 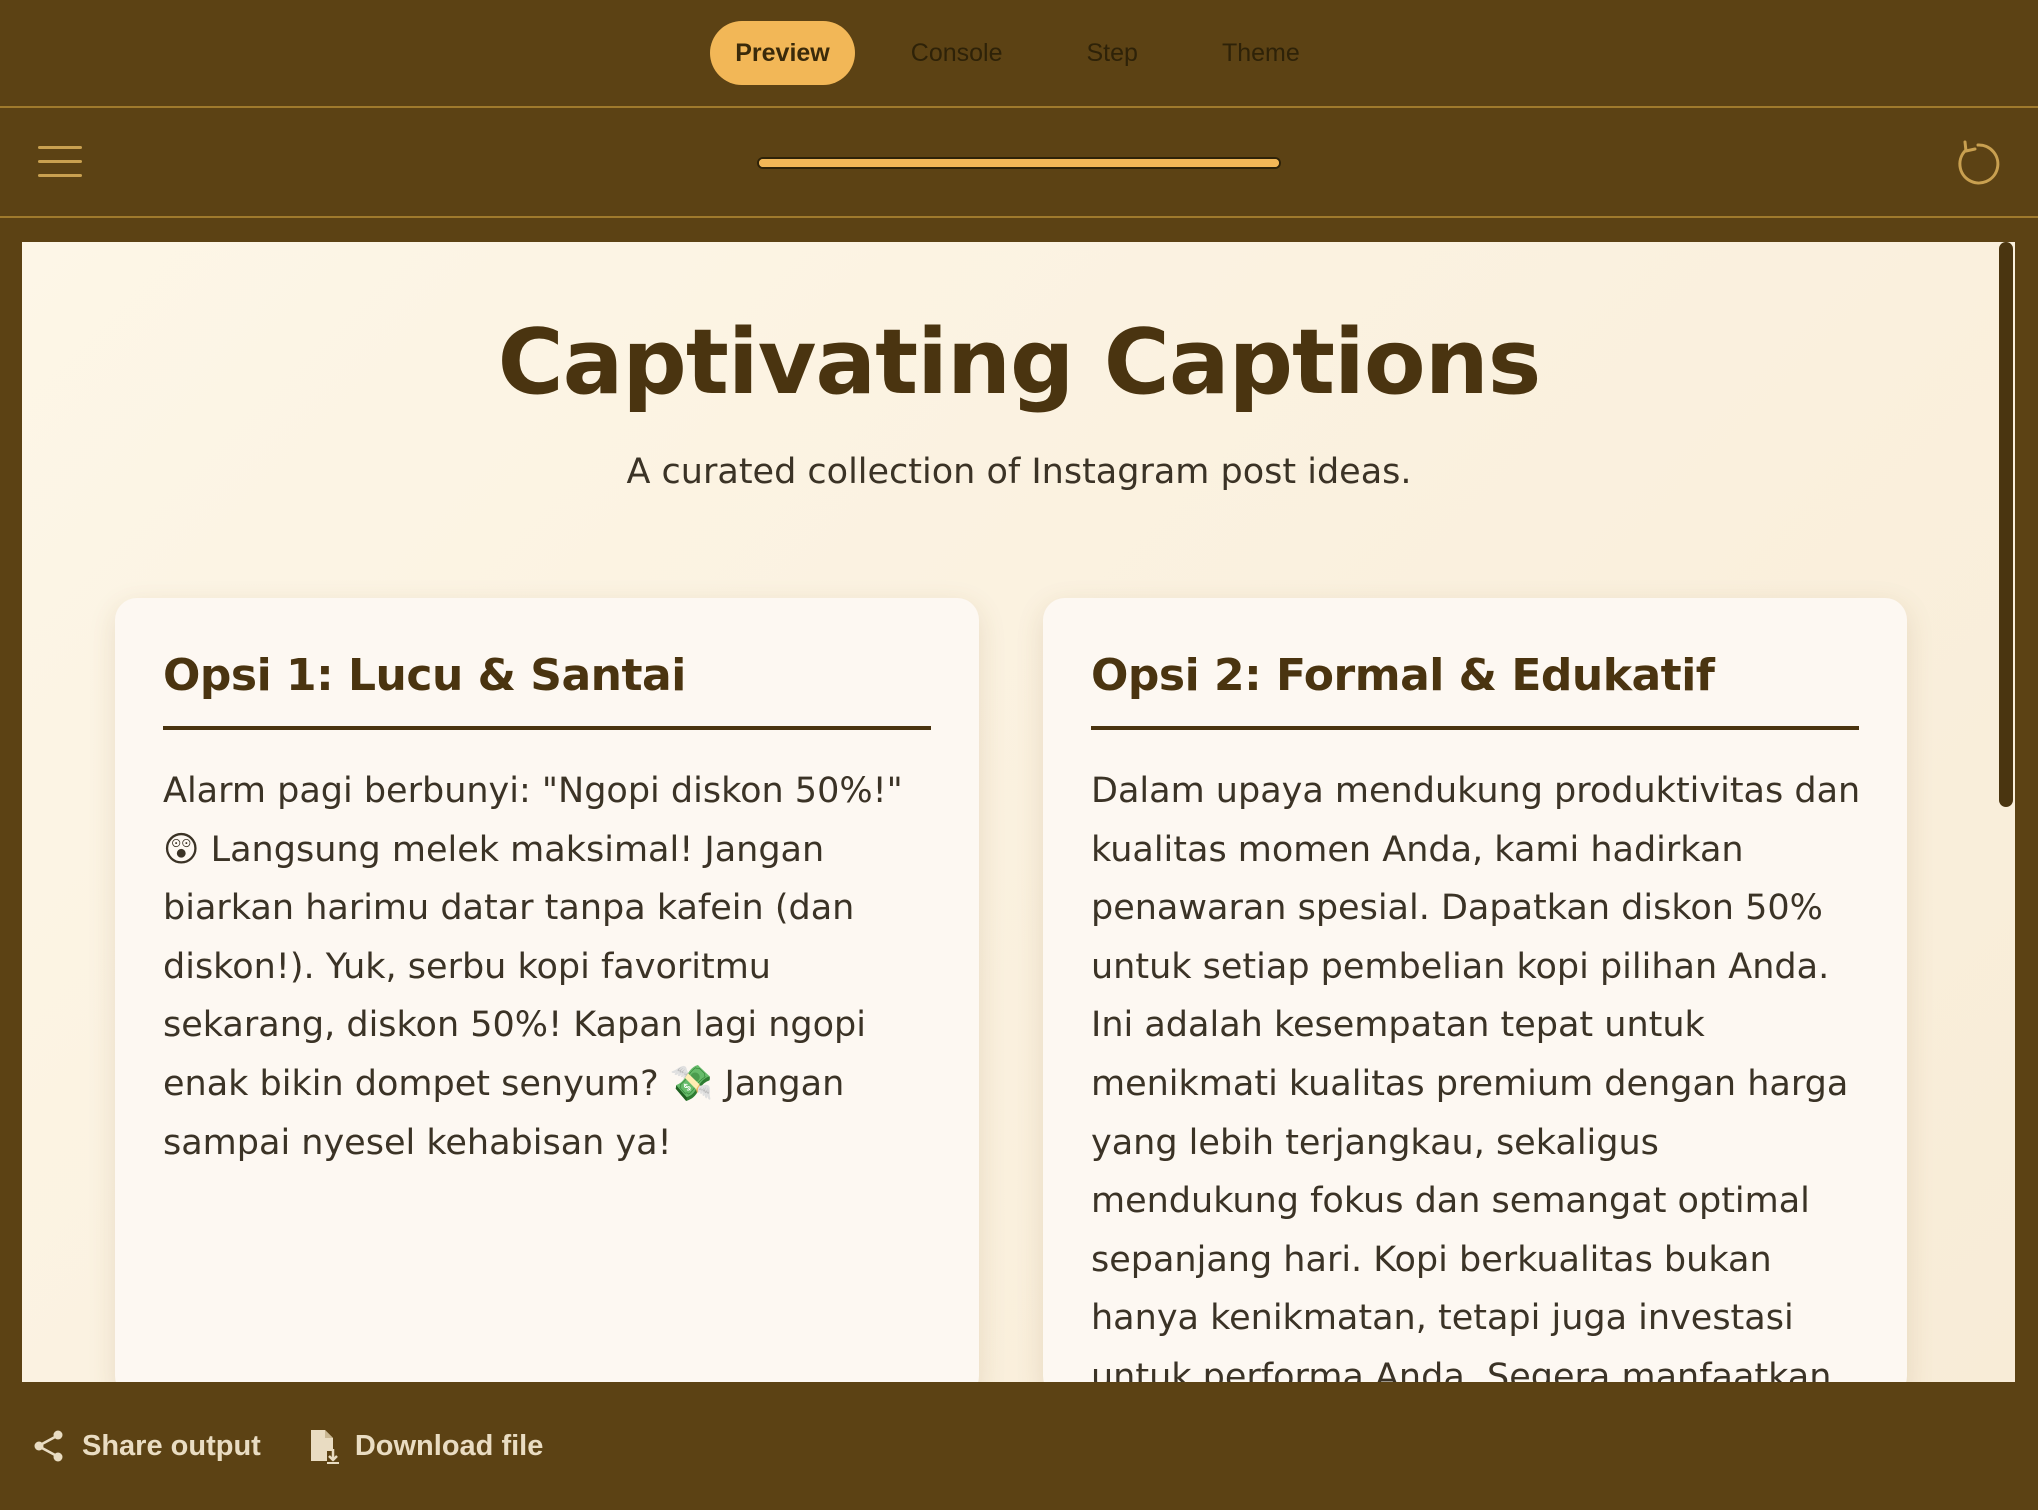 I want to click on tab-step: Step, so click(x=1112, y=53).